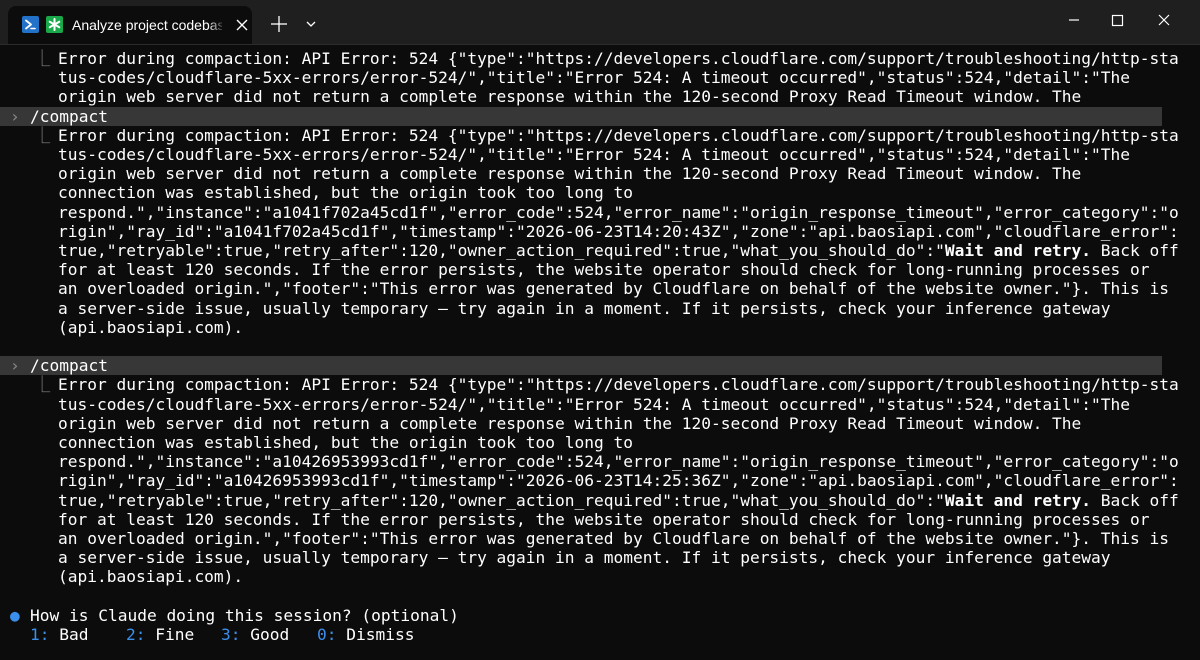 The width and height of the screenshot is (1200, 660). Describe the element at coordinates (242, 25) in the screenshot. I see `close-icon` at that location.